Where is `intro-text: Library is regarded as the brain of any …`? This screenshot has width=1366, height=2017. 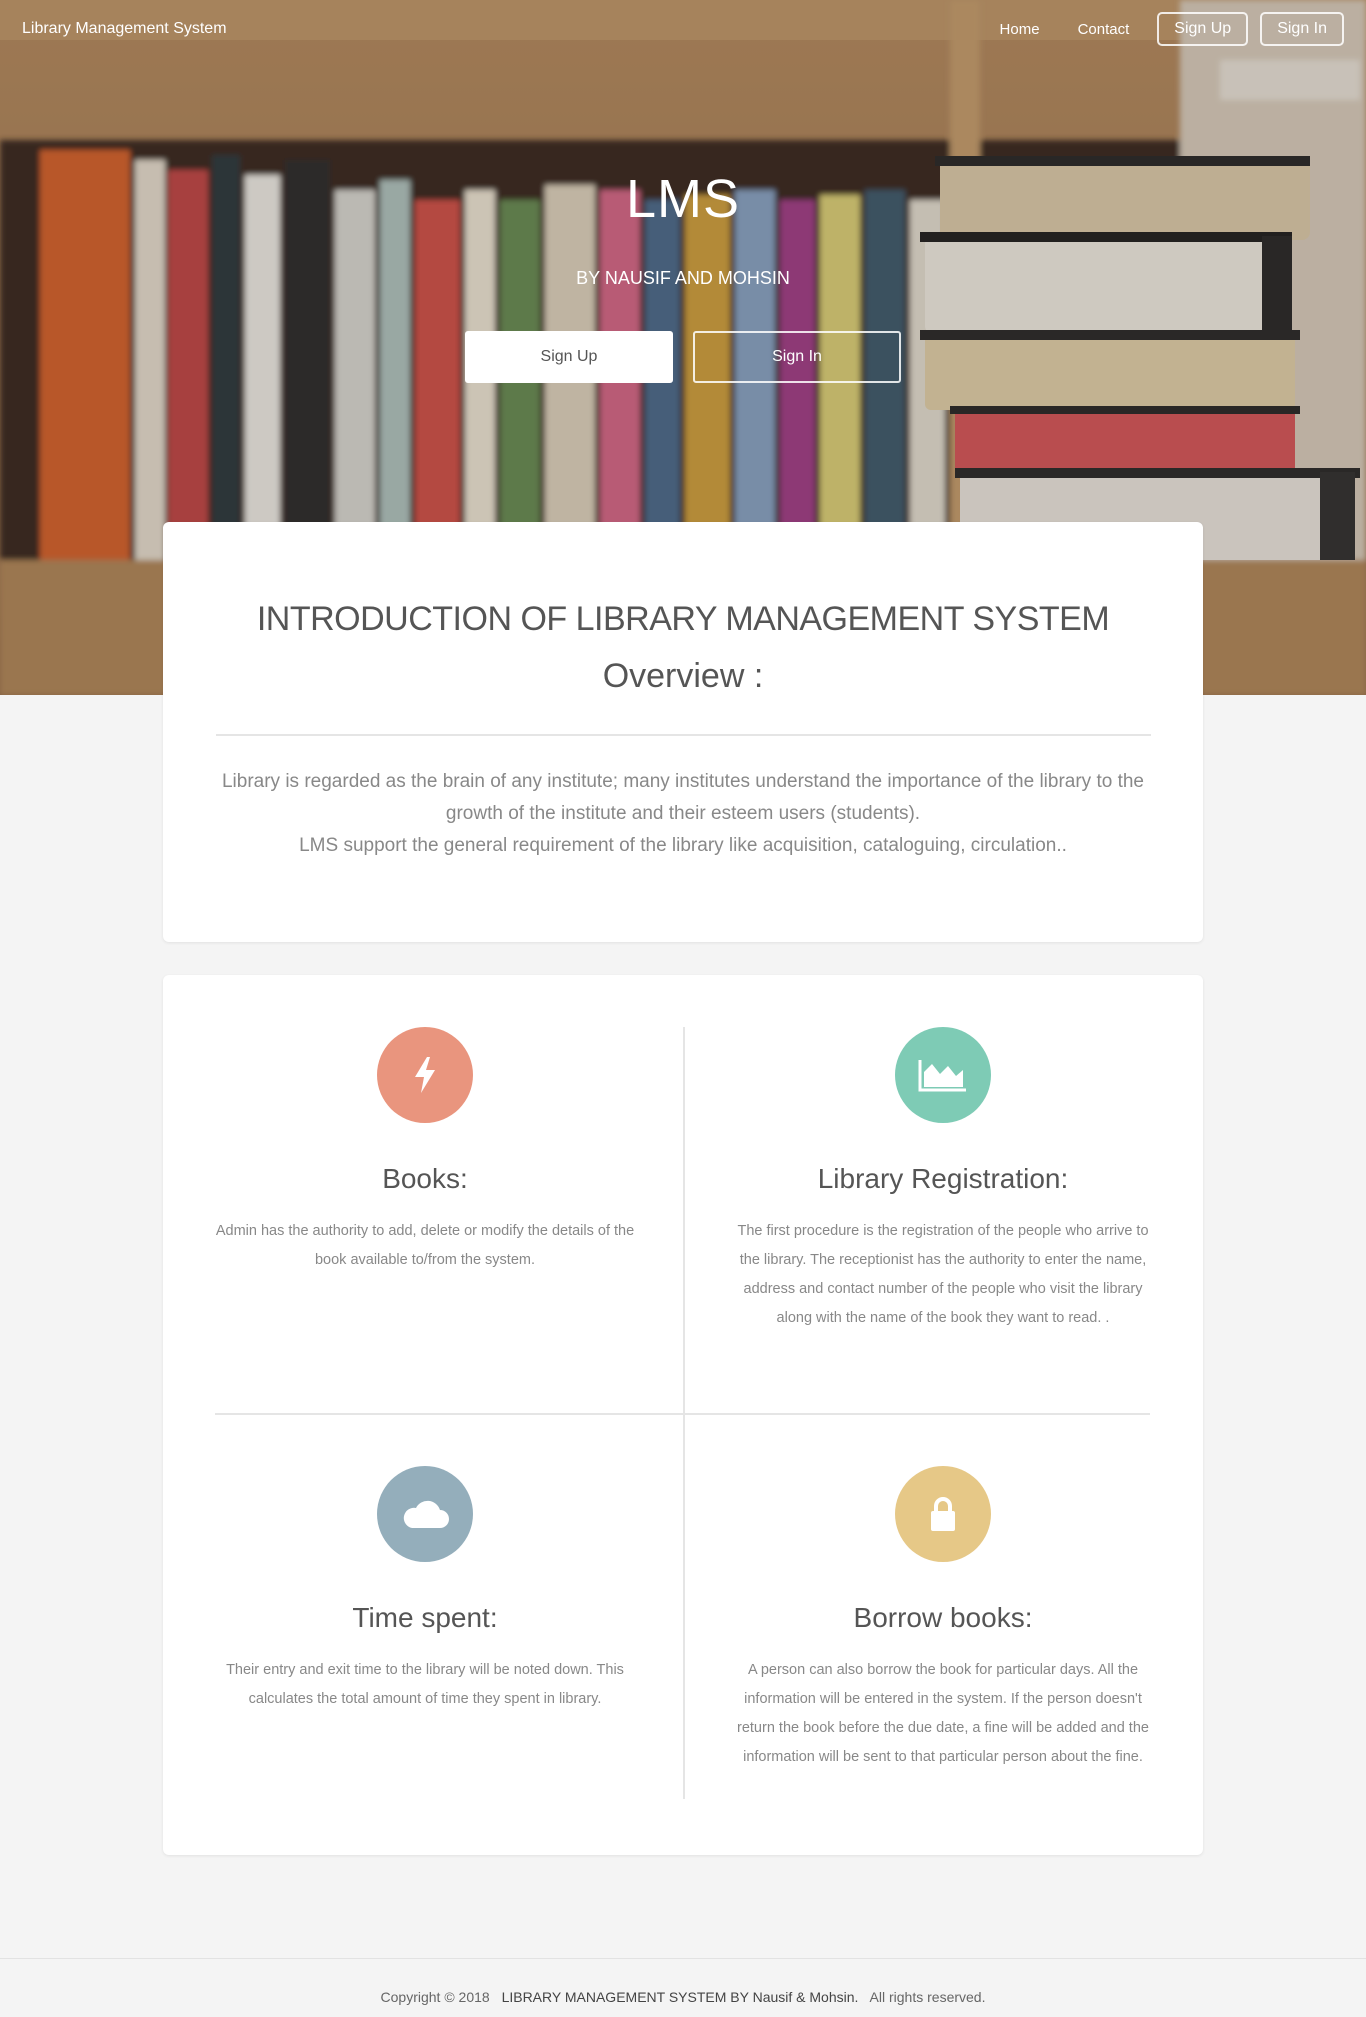 intro-text: Library is regarded as the brain of any … is located at coordinates (683, 814).